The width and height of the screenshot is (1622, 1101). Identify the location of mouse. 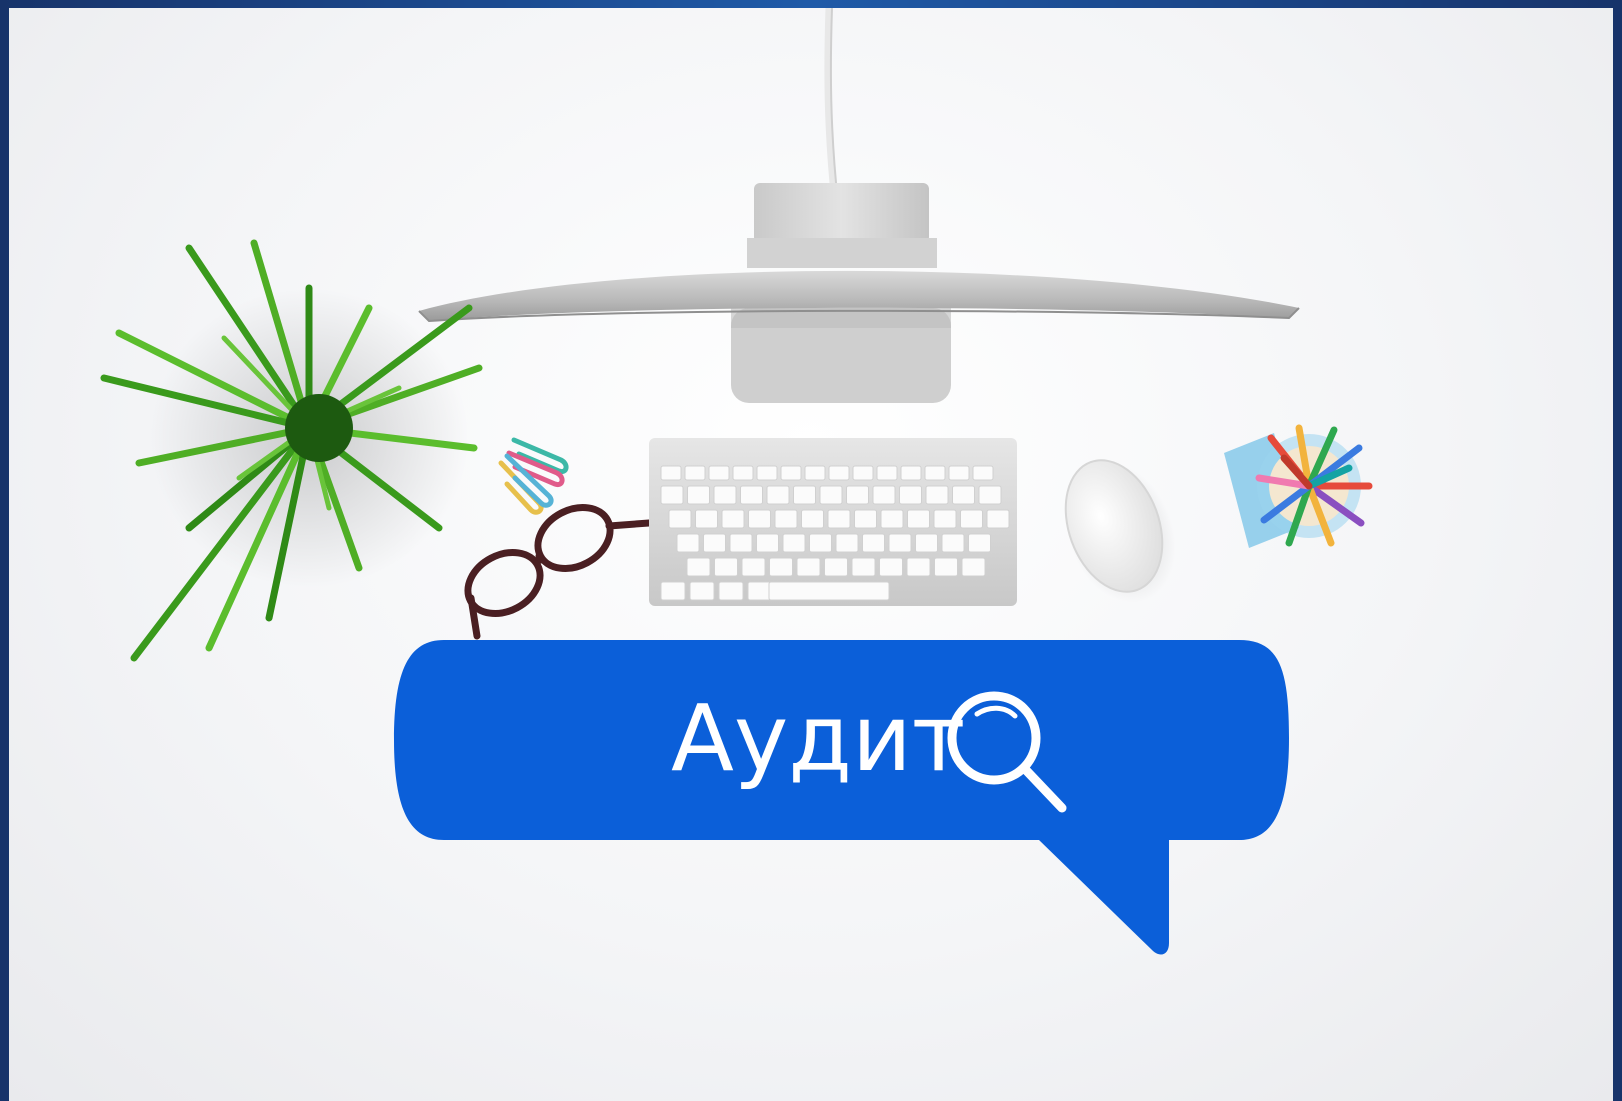
(1120, 531).